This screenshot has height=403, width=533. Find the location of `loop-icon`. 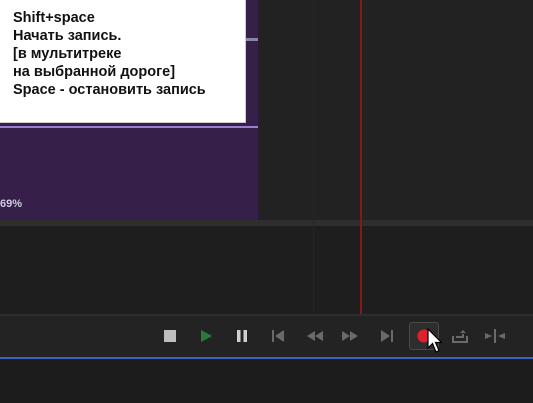

loop-icon is located at coordinates (460, 336).